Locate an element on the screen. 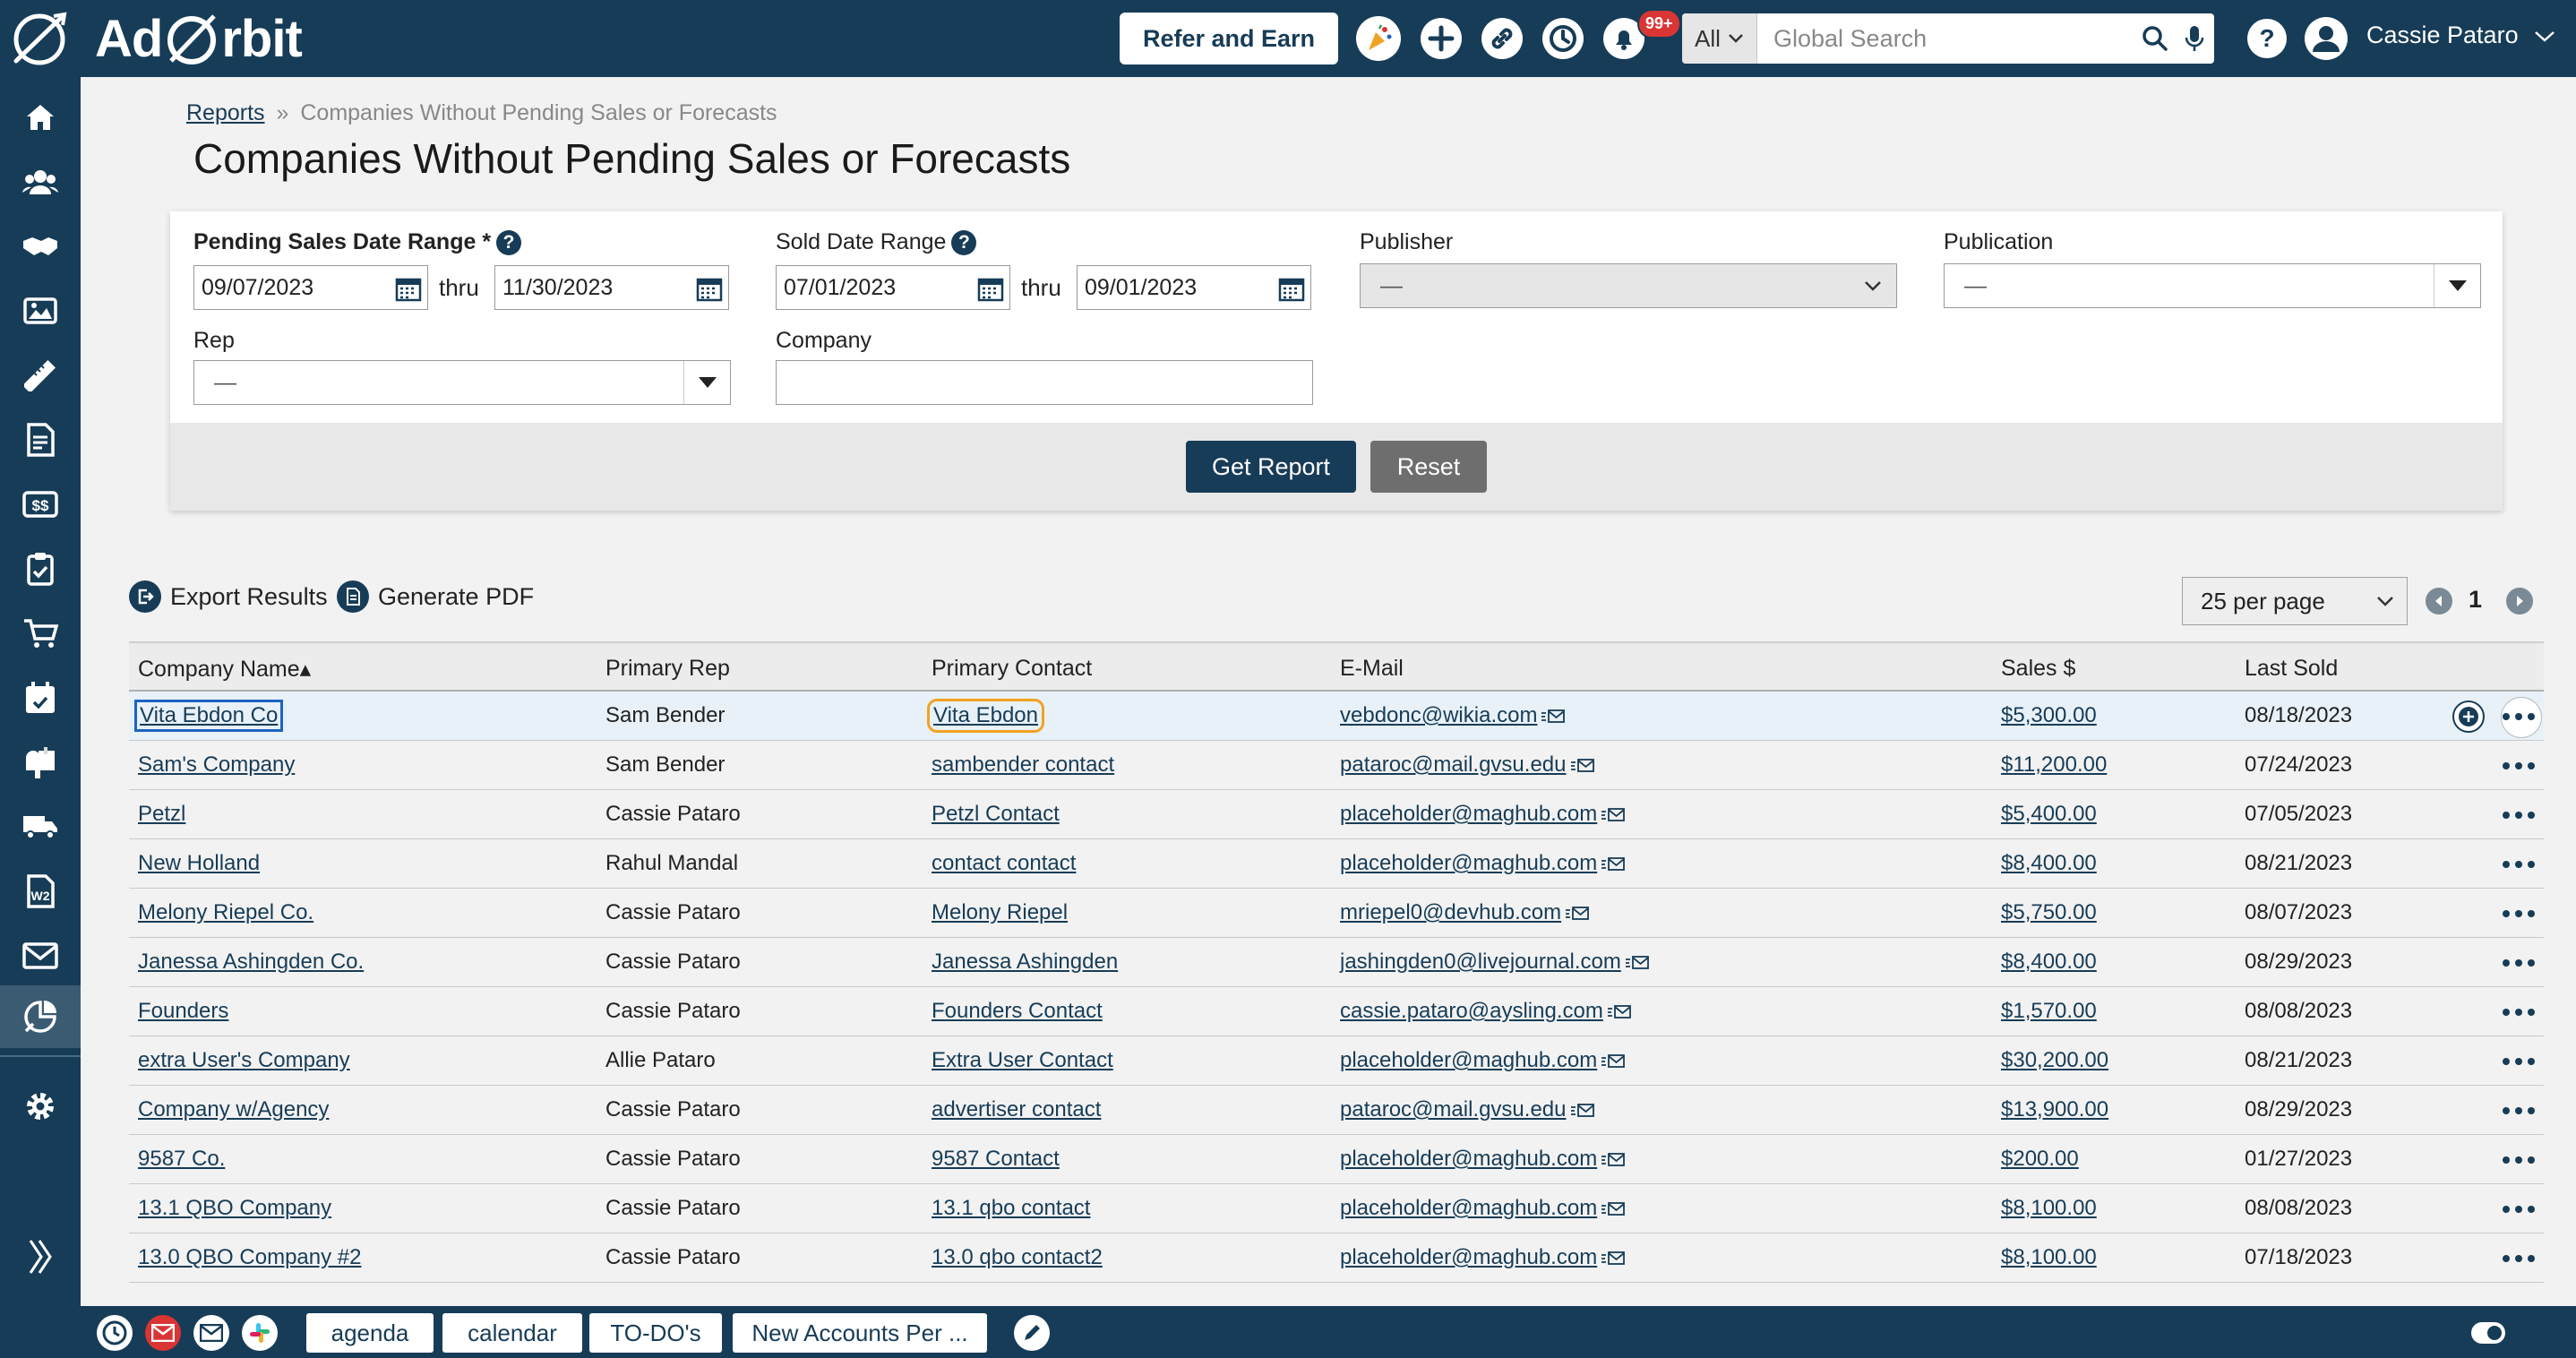 This screenshot has width=2576, height=1358. search-scope-select: All is located at coordinates (1719, 38).